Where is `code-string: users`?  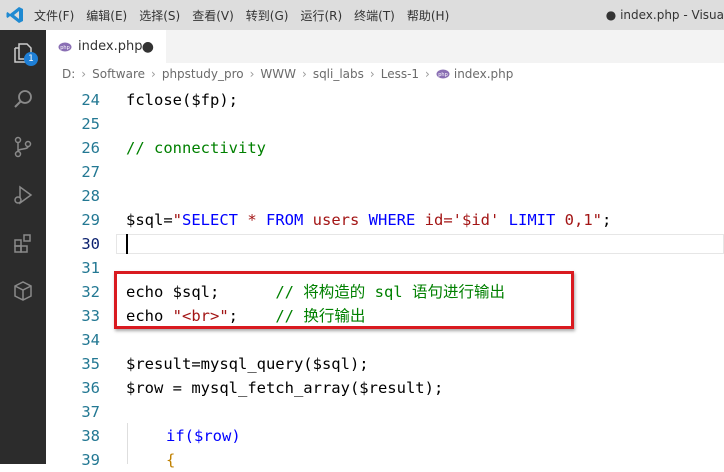 code-string: users is located at coordinates (336, 220).